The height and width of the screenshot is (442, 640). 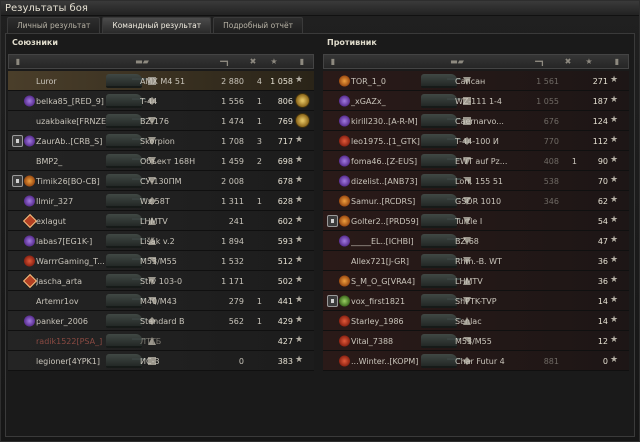 I want to click on player-row: panker_2006 Standard B 562 1 429, so click(x=161, y=321).